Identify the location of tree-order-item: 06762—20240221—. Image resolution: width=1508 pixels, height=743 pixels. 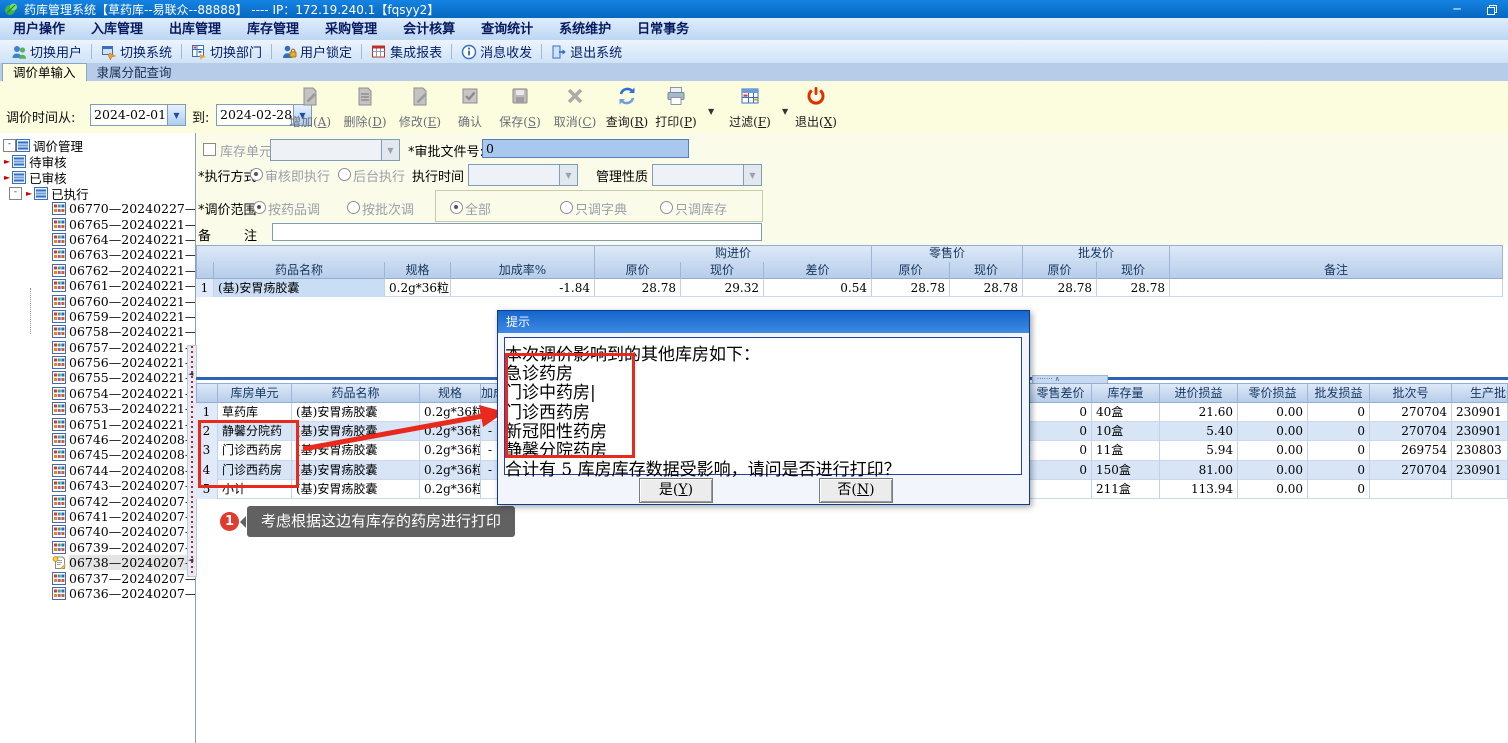
(123, 270).